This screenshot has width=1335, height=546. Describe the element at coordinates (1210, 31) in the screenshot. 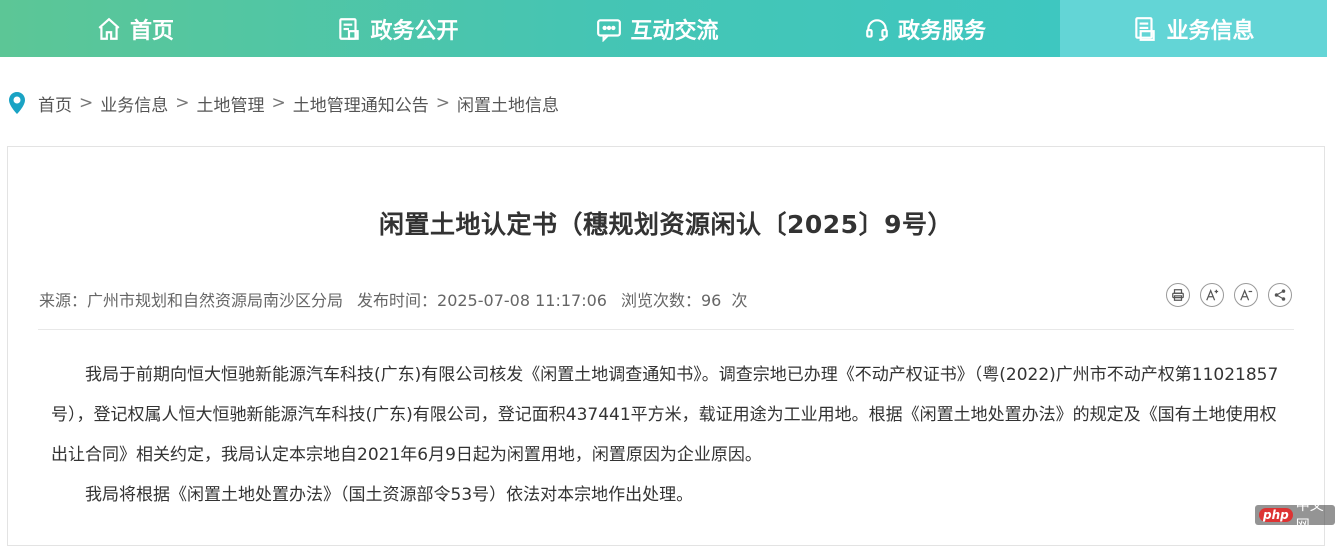

I see `nav-label: 业务信息` at that location.